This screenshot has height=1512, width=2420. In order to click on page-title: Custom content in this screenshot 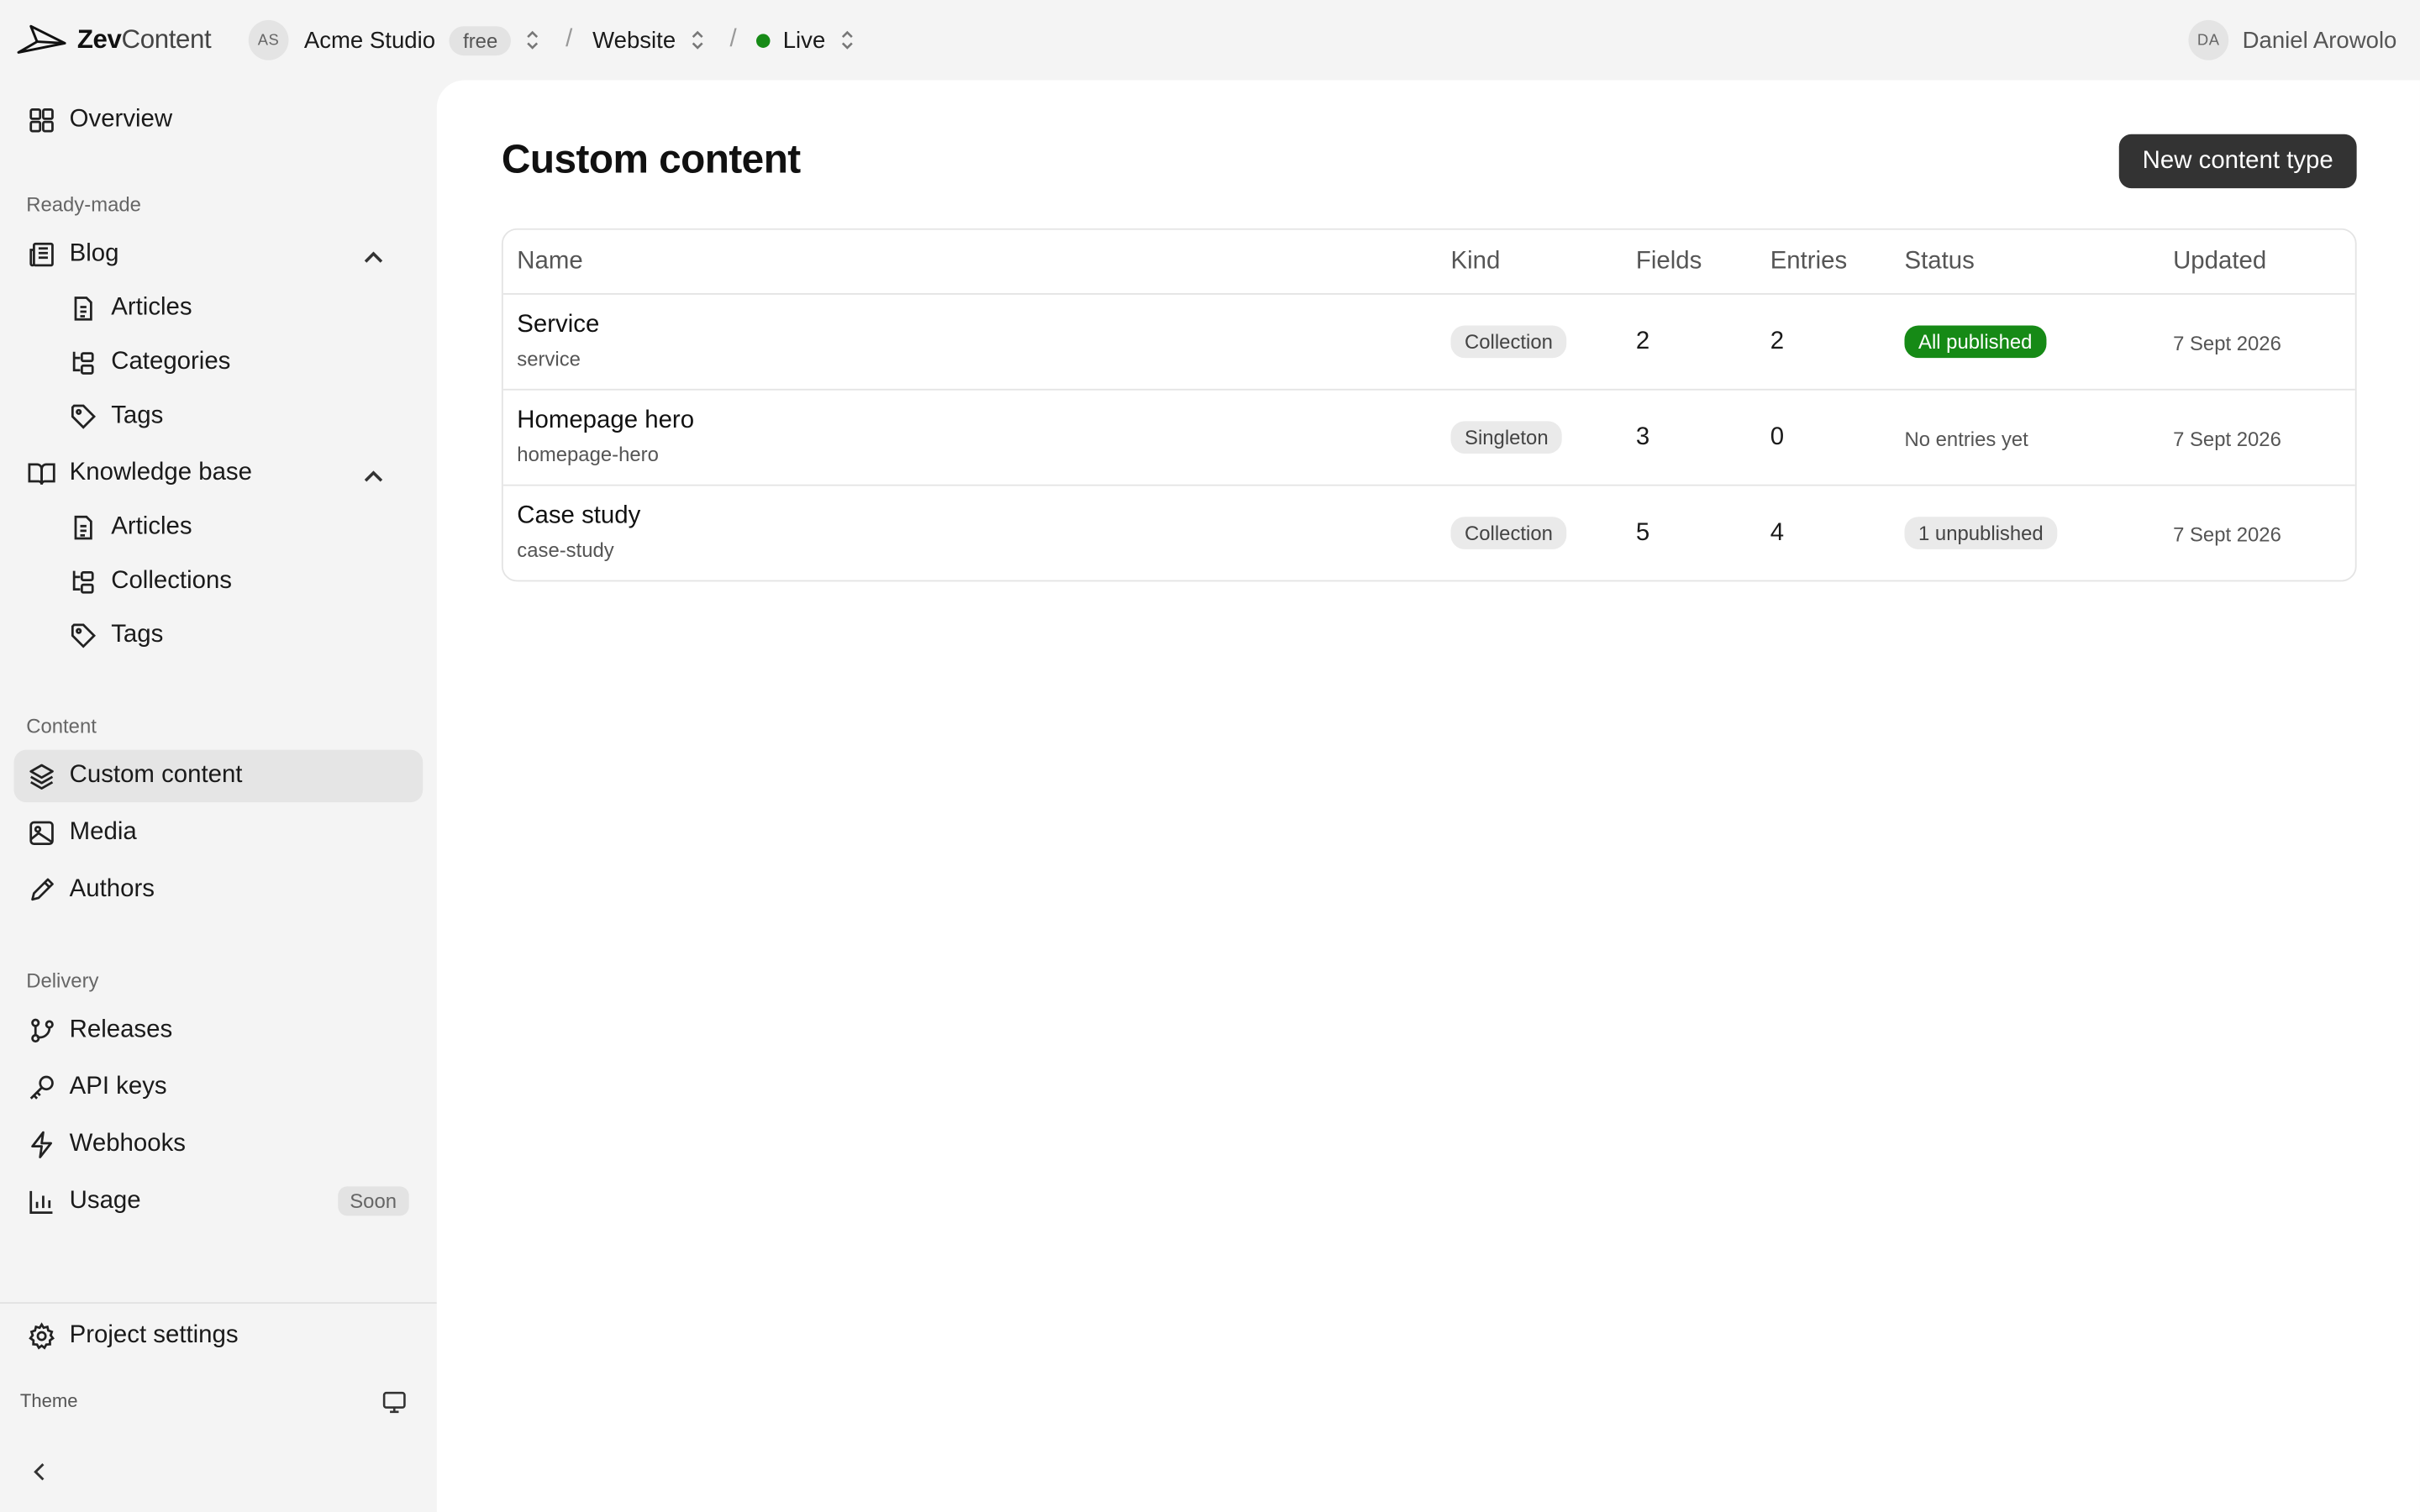, I will do `click(651, 158)`.